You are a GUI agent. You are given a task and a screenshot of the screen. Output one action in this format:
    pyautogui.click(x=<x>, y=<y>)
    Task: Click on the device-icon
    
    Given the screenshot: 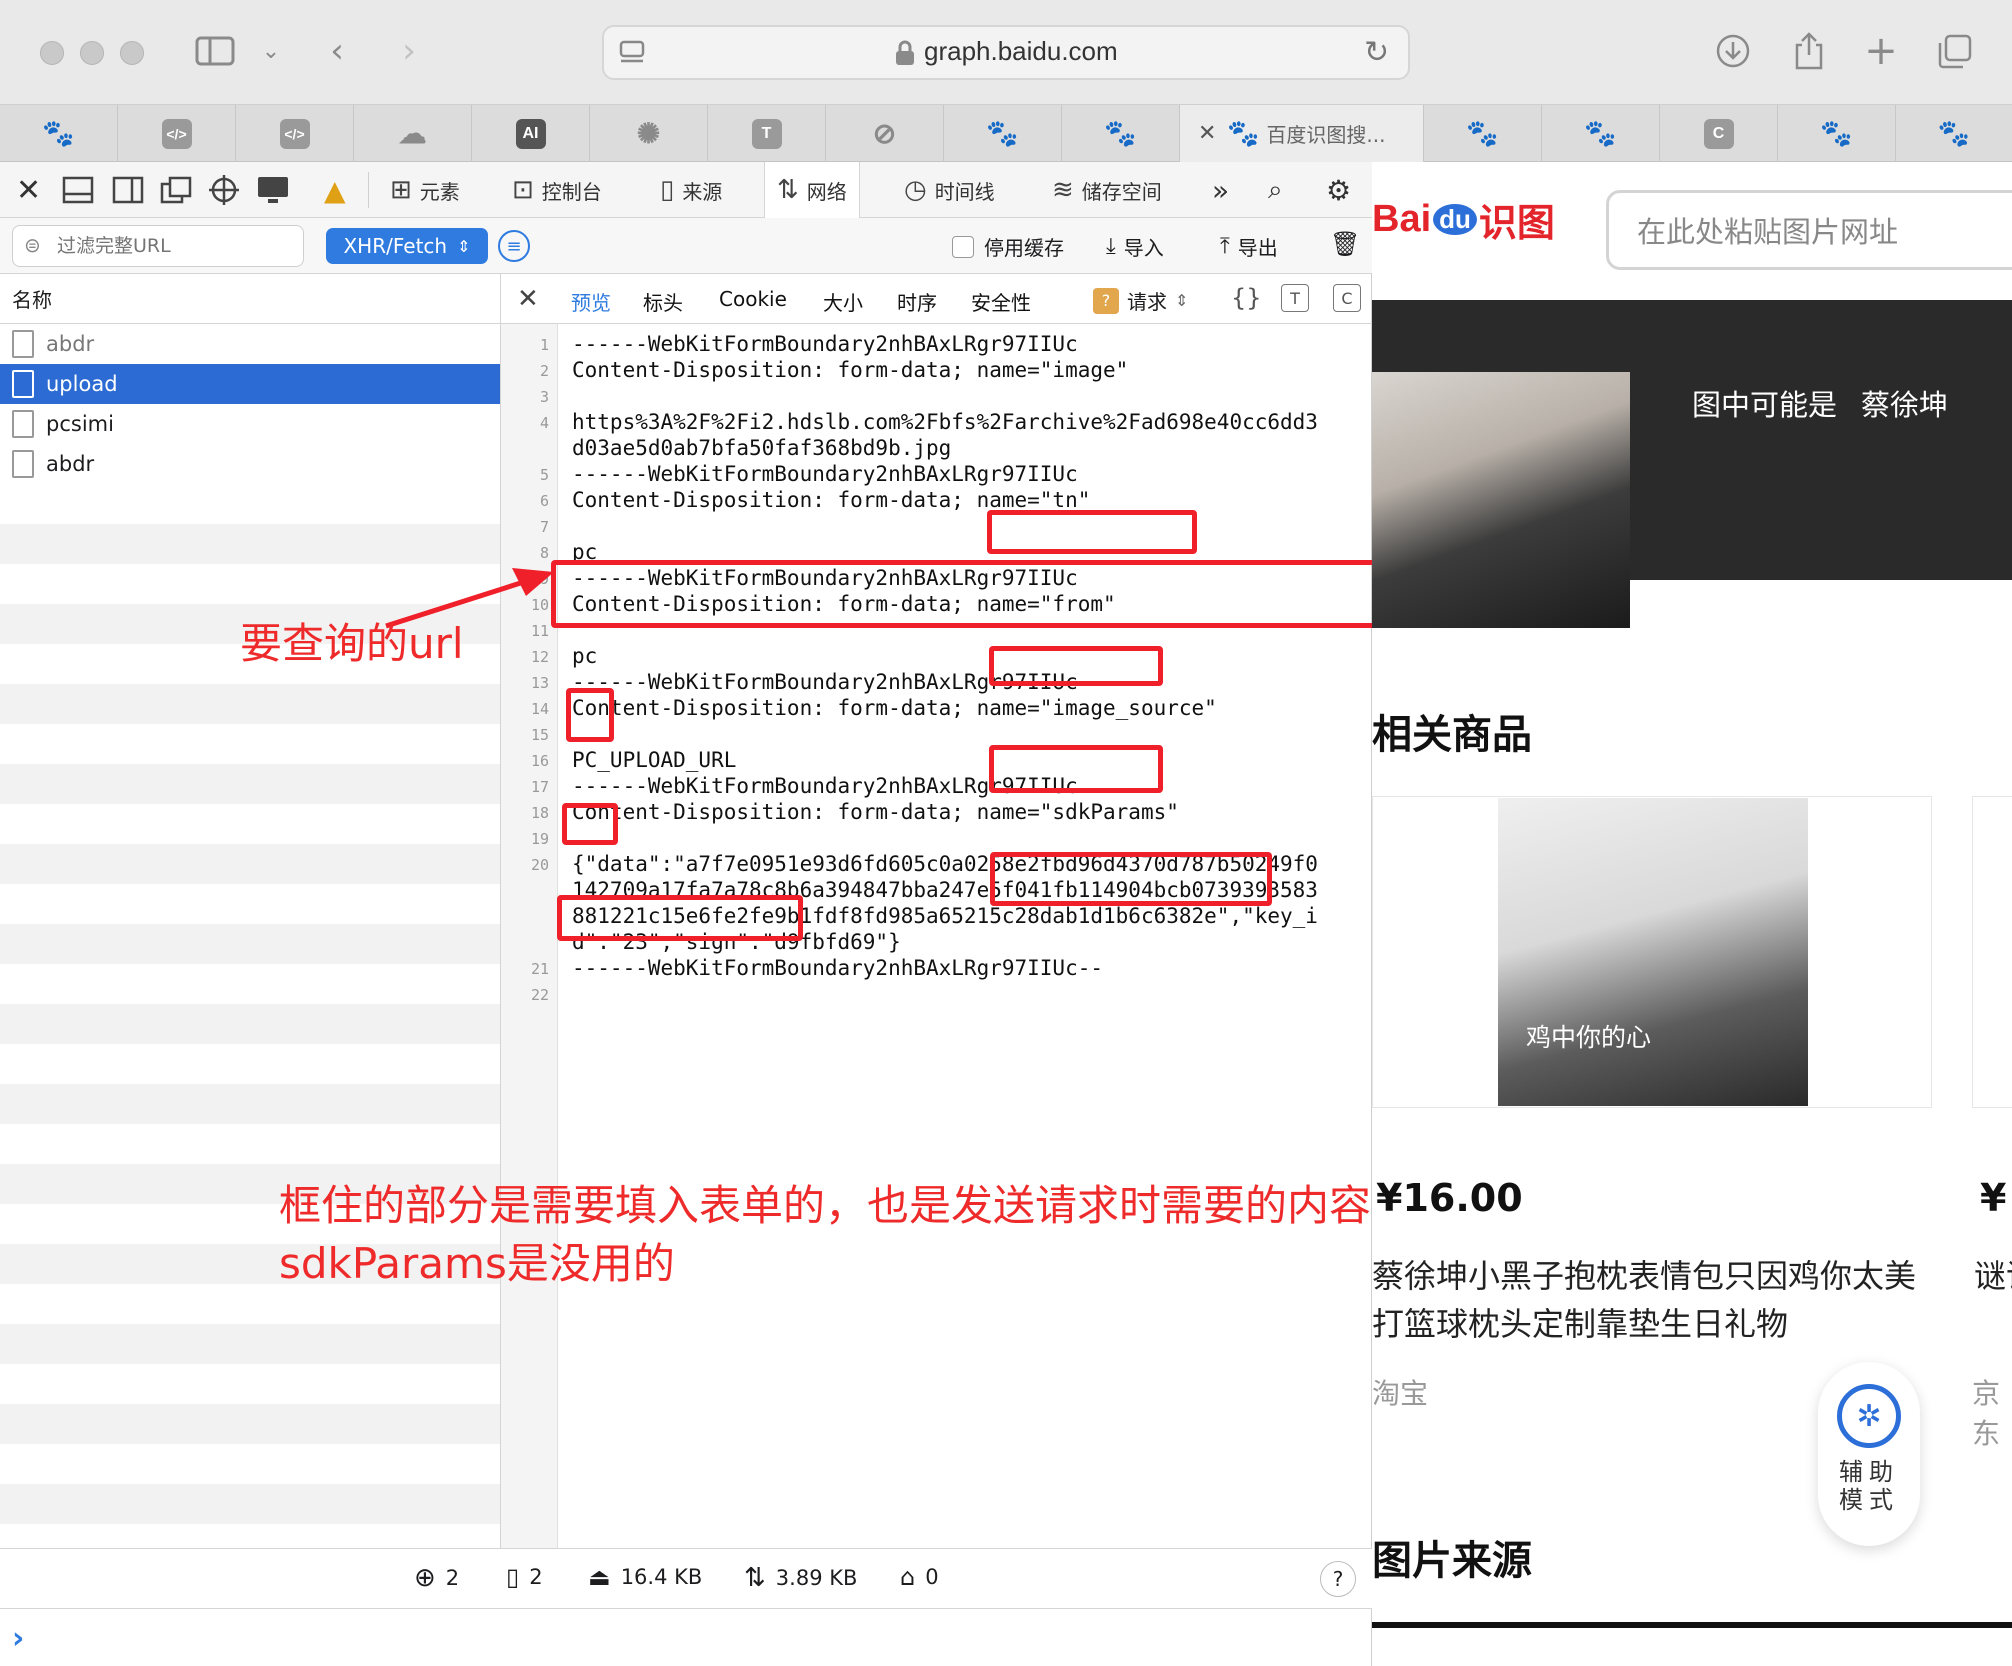 What is the action you would take?
    pyautogui.click(x=273, y=190)
    